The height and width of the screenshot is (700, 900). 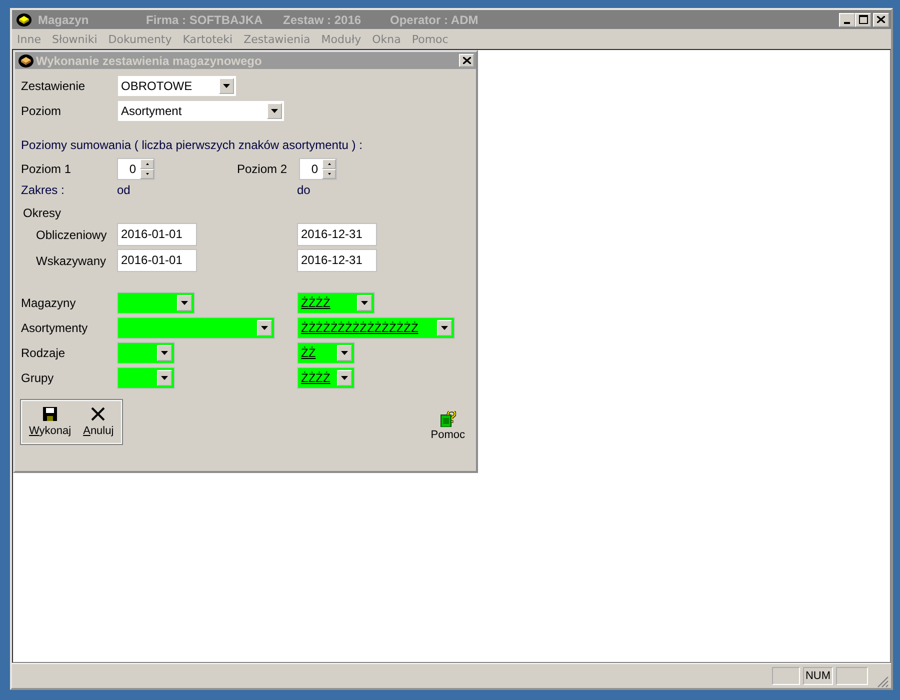 I want to click on dialog-title: Wykonanie zestawienia magazynowego, so click(x=149, y=61).